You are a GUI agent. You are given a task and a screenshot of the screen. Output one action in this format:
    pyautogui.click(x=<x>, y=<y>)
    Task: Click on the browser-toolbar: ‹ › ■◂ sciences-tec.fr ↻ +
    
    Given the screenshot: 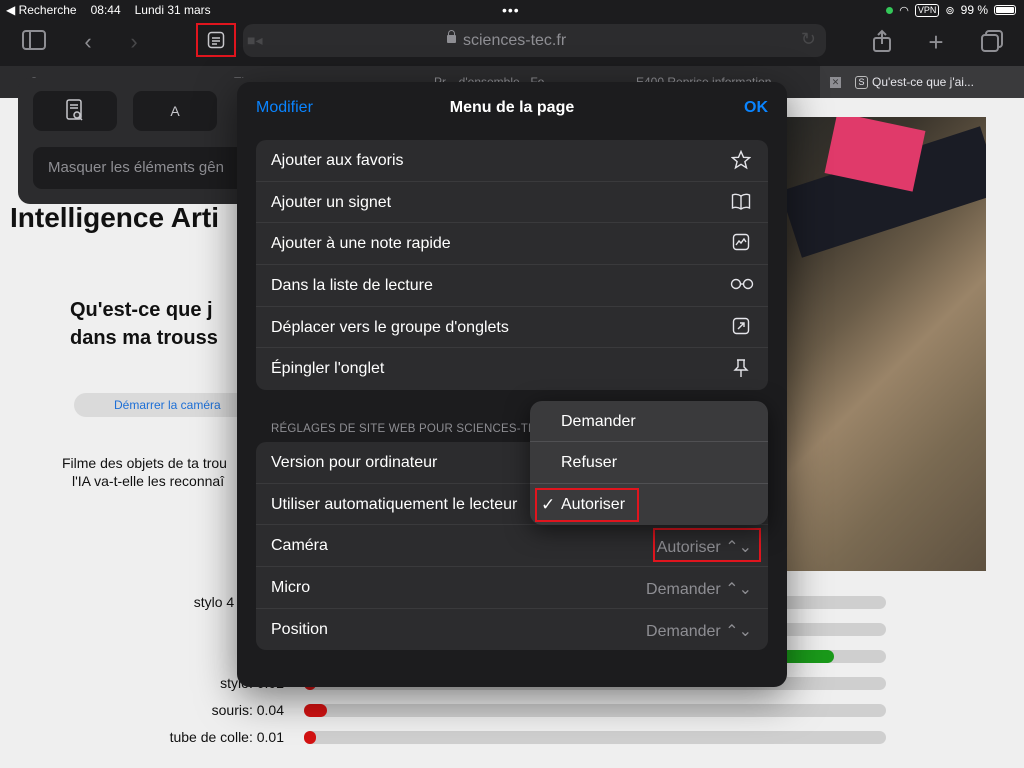 What is the action you would take?
    pyautogui.click(x=512, y=43)
    